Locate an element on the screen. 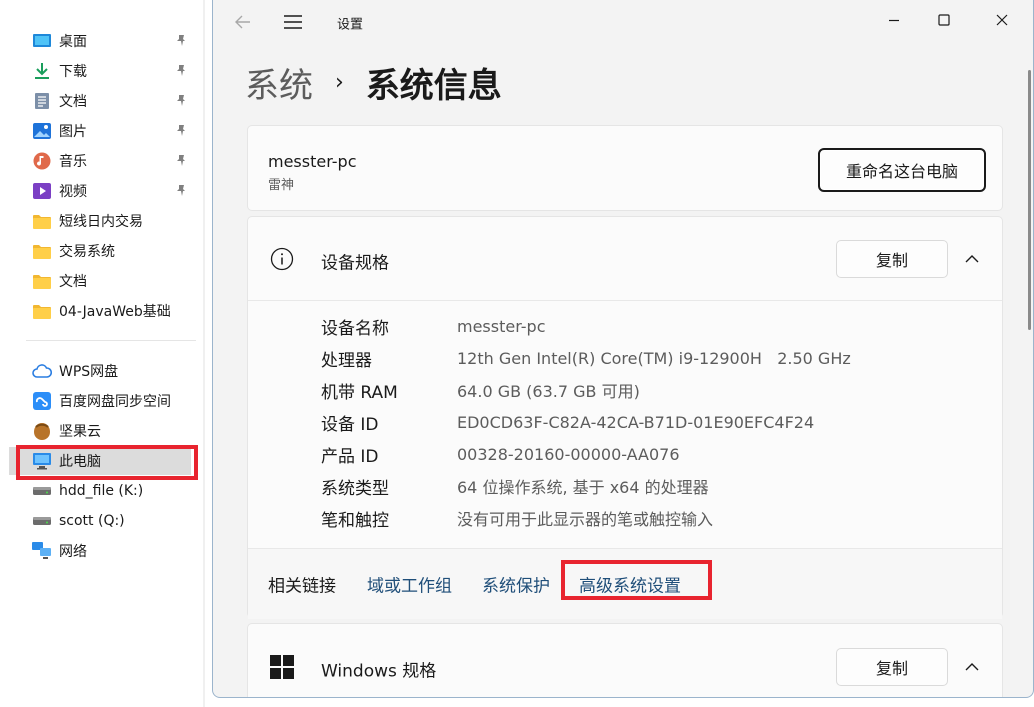 This screenshot has height=707, width=1034. close-button is located at coordinates (1002, 20).